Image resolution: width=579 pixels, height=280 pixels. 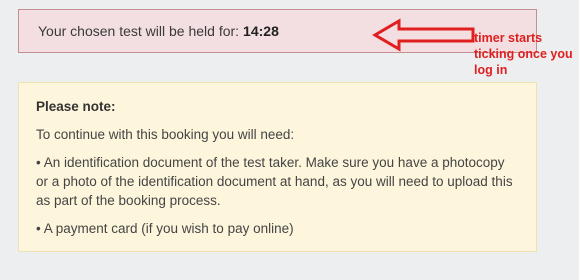 What do you see at coordinates (523, 54) in the screenshot?
I see `annotation-text: timer starts ticking once you log in` at bounding box center [523, 54].